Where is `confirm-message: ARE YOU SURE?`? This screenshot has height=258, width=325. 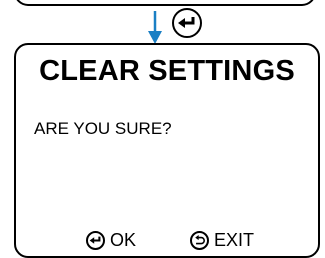 confirm-message: ARE YOU SURE? is located at coordinates (103, 128).